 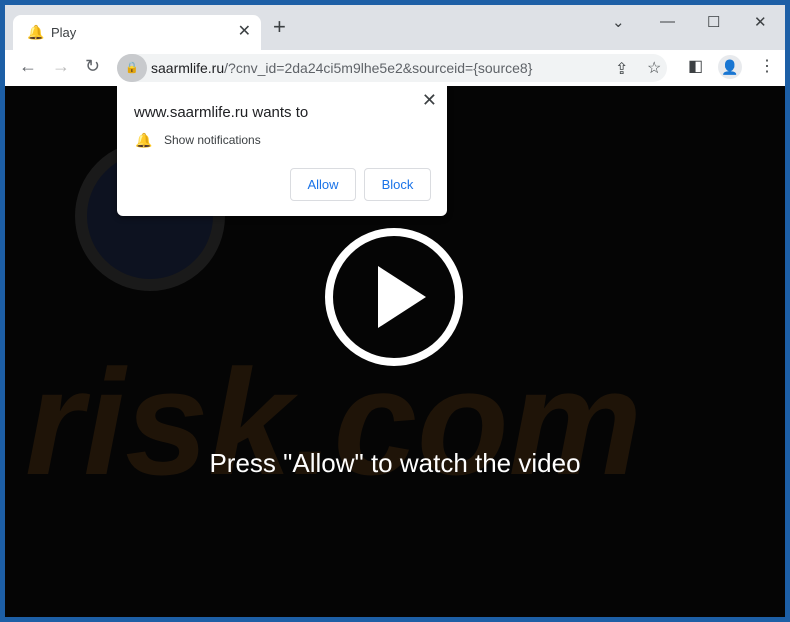 What do you see at coordinates (28, 66) in the screenshot?
I see `back-arrow-icon: ←` at bounding box center [28, 66].